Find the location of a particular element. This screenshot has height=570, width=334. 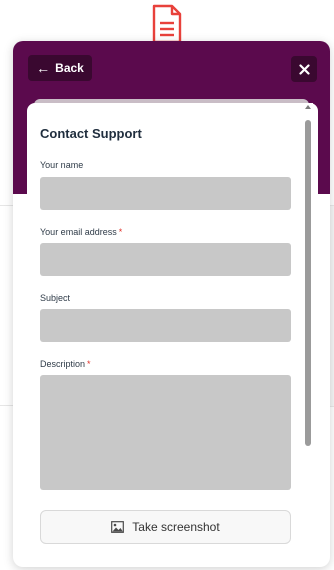

email-field is located at coordinates (165, 259).